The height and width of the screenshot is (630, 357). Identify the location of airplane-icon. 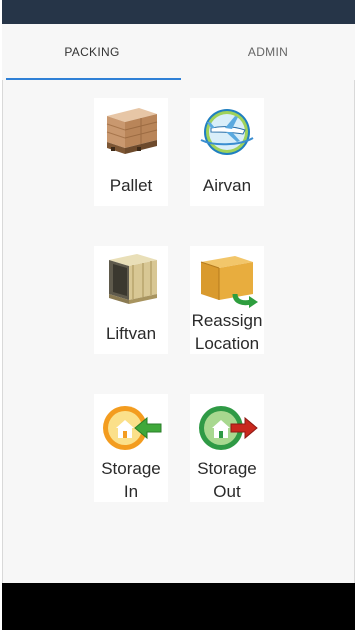
(227, 131).